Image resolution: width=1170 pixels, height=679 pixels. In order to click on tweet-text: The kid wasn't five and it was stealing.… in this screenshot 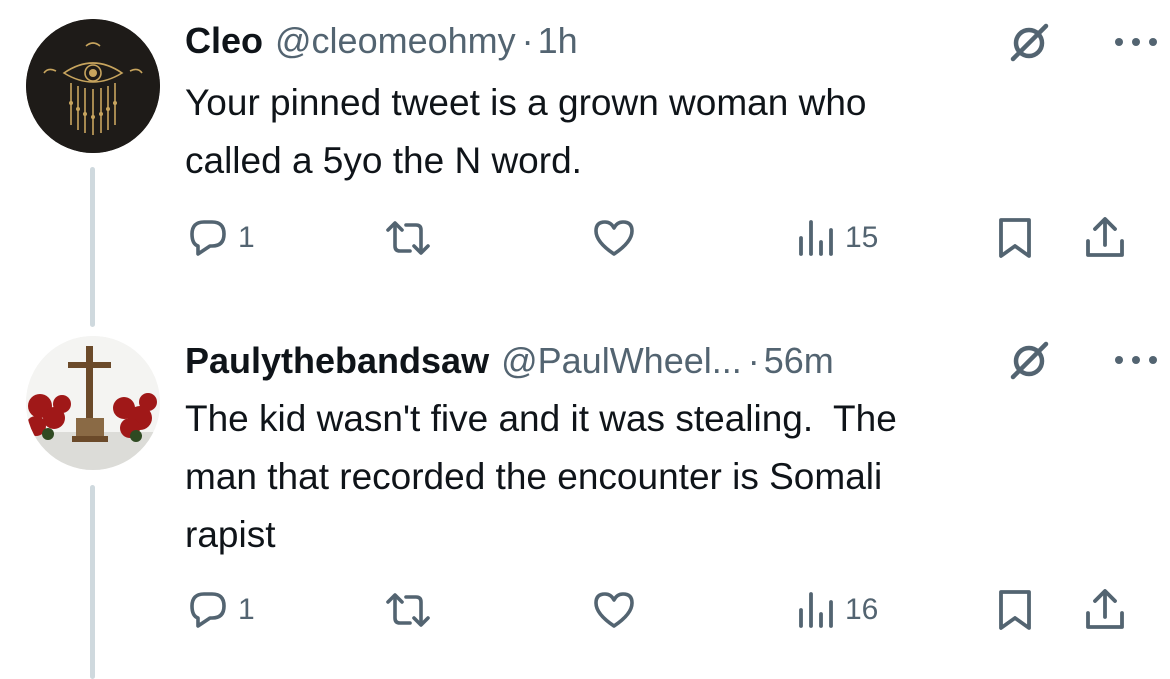, I will do `click(541, 476)`.